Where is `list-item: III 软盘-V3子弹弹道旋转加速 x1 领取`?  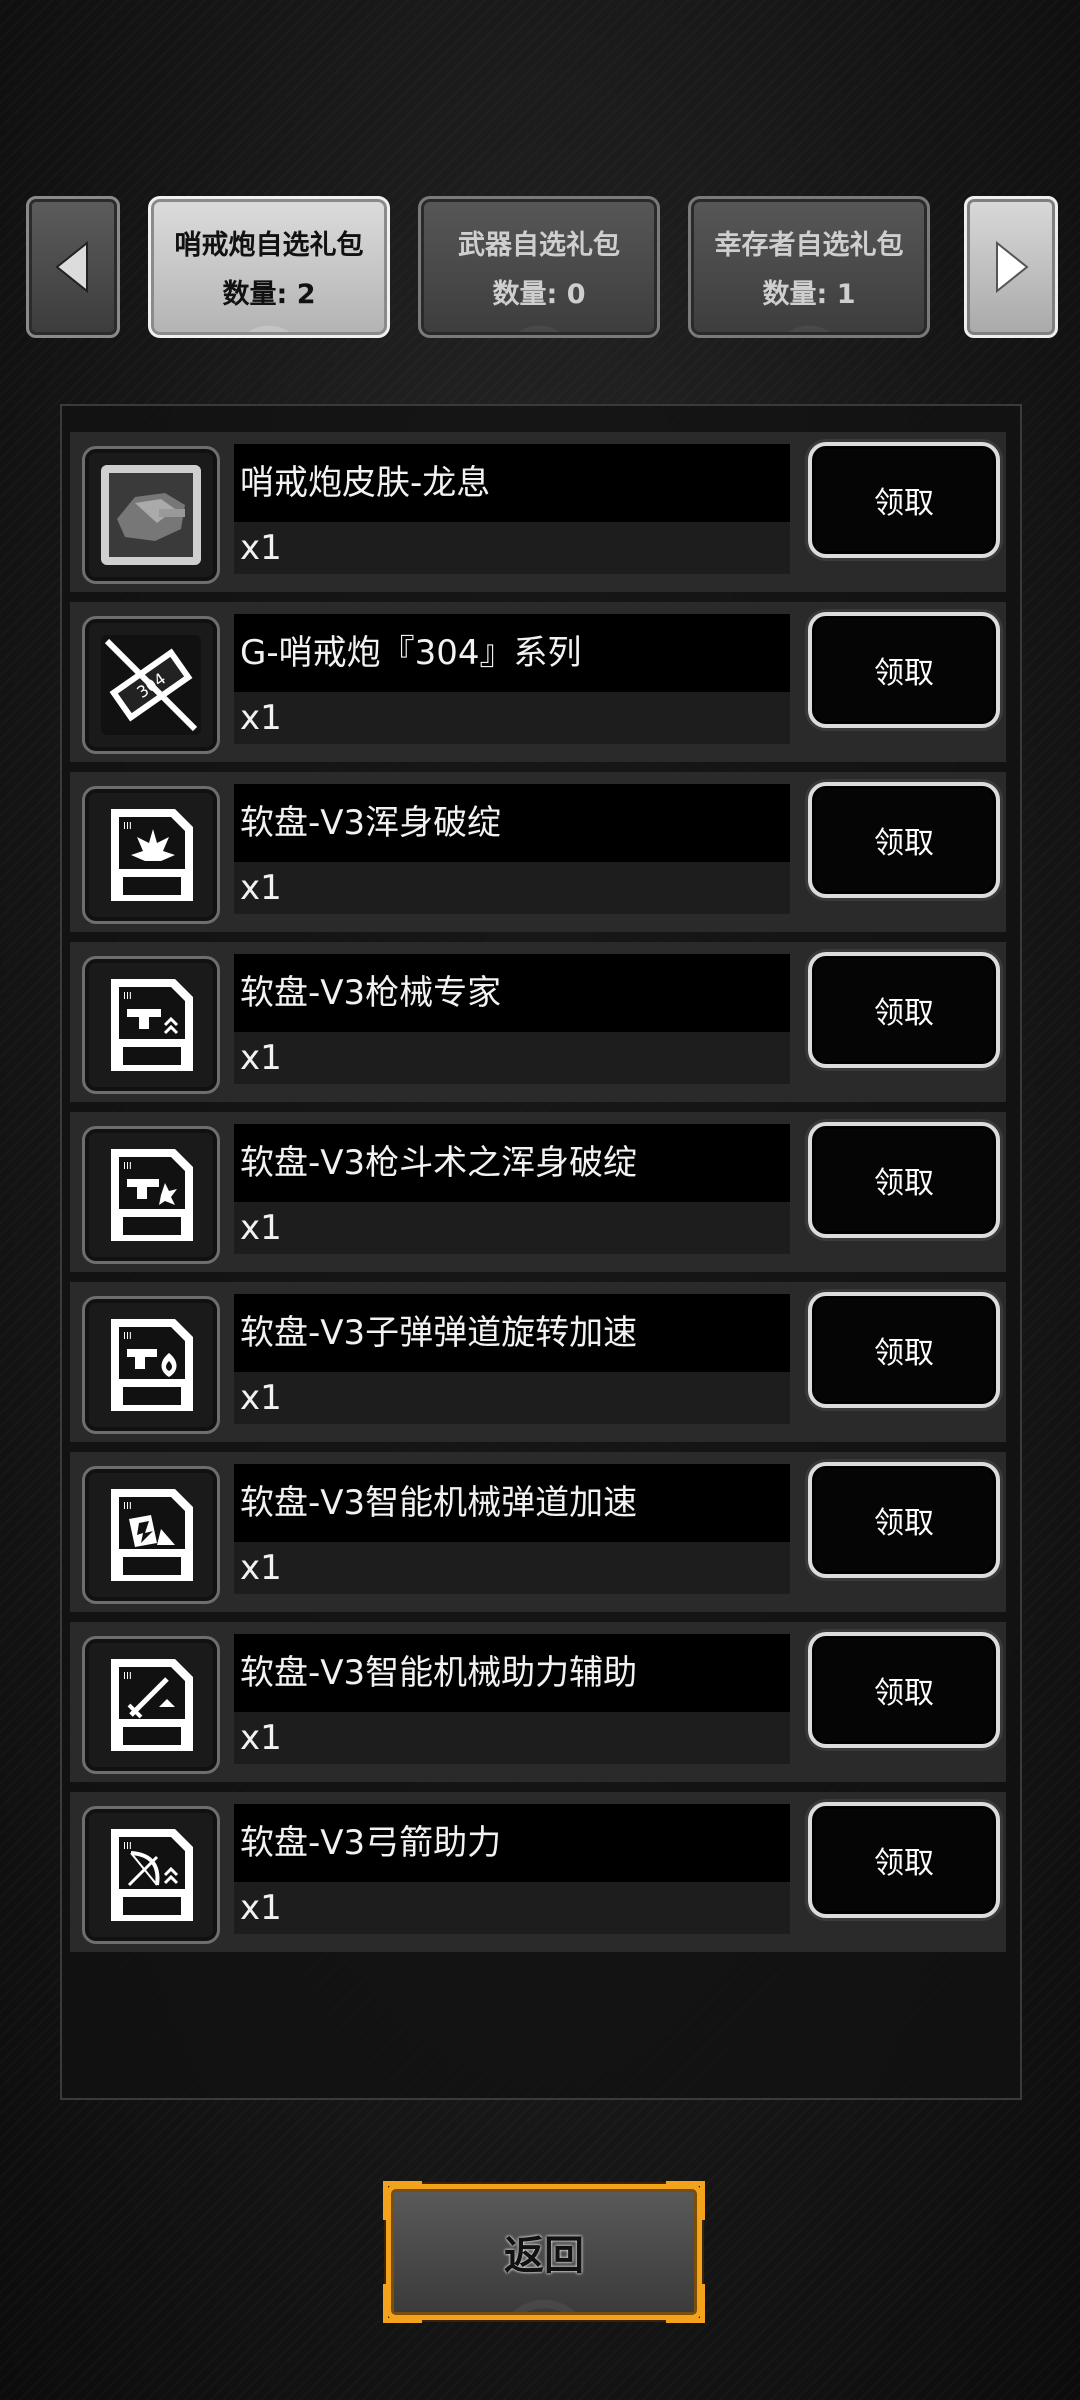 list-item: III 软盘-V3子弹弹道旋转加速 x1 领取 is located at coordinates (538, 1362).